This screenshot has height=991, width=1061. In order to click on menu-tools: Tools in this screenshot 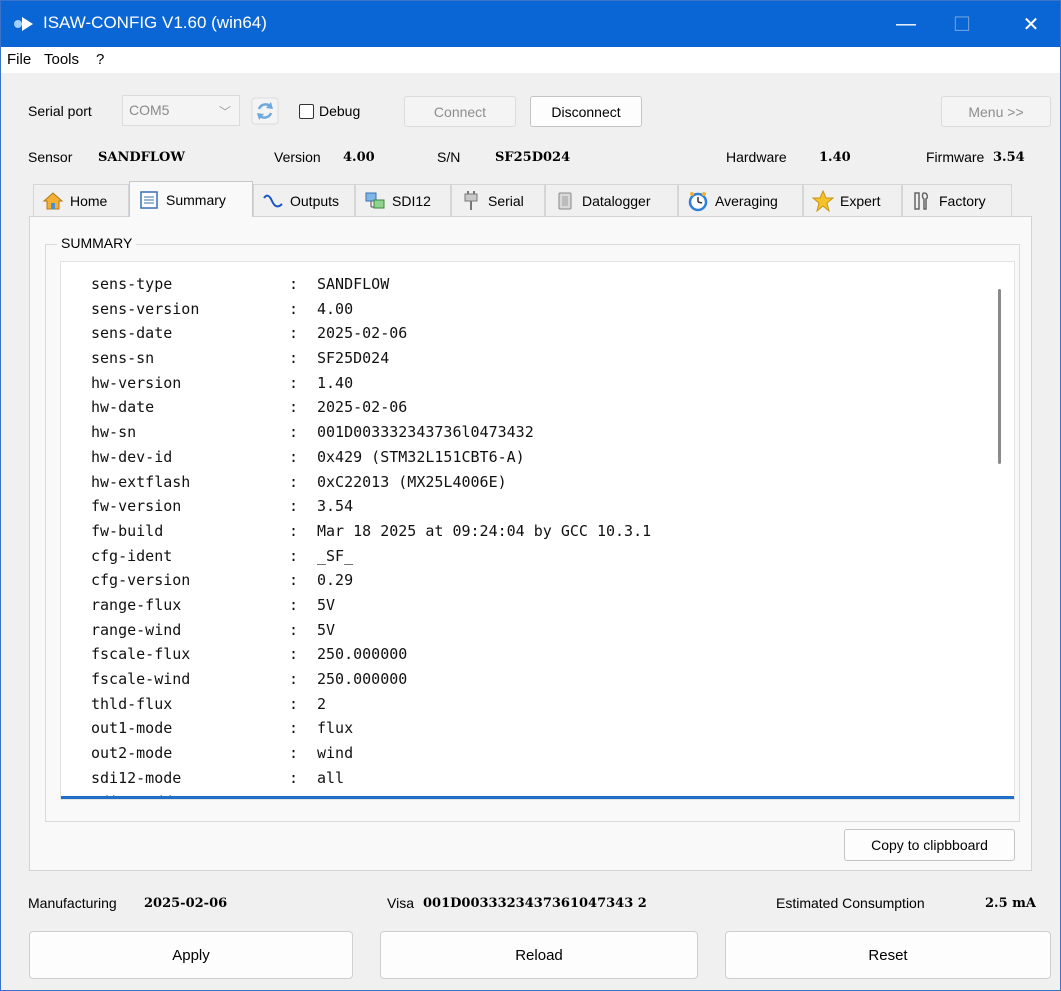, I will do `click(61, 59)`.